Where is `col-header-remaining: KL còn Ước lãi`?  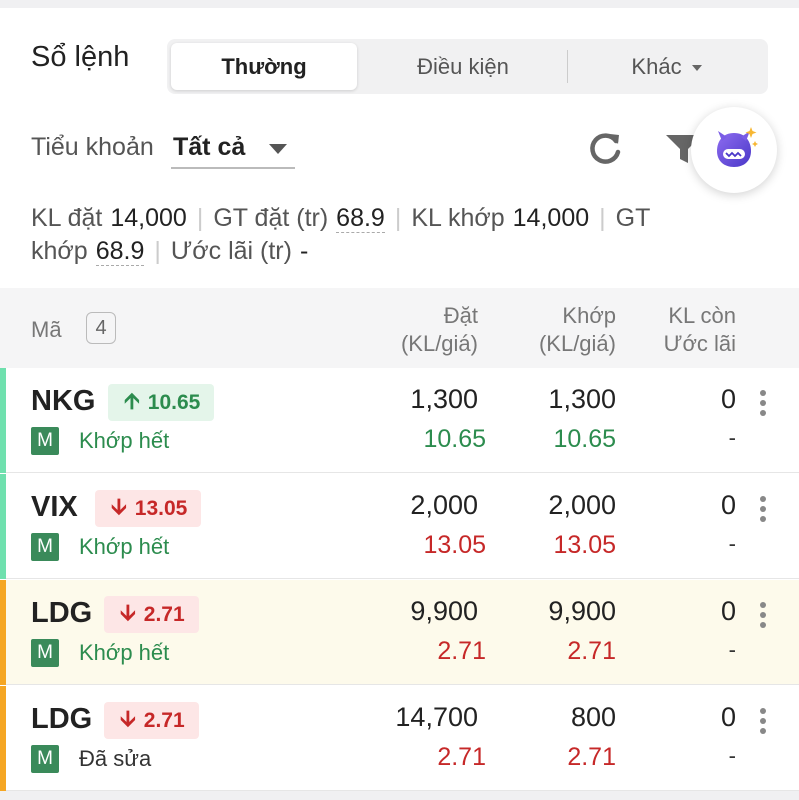
col-header-remaining: KL còn Ước lãi is located at coordinates (699, 329).